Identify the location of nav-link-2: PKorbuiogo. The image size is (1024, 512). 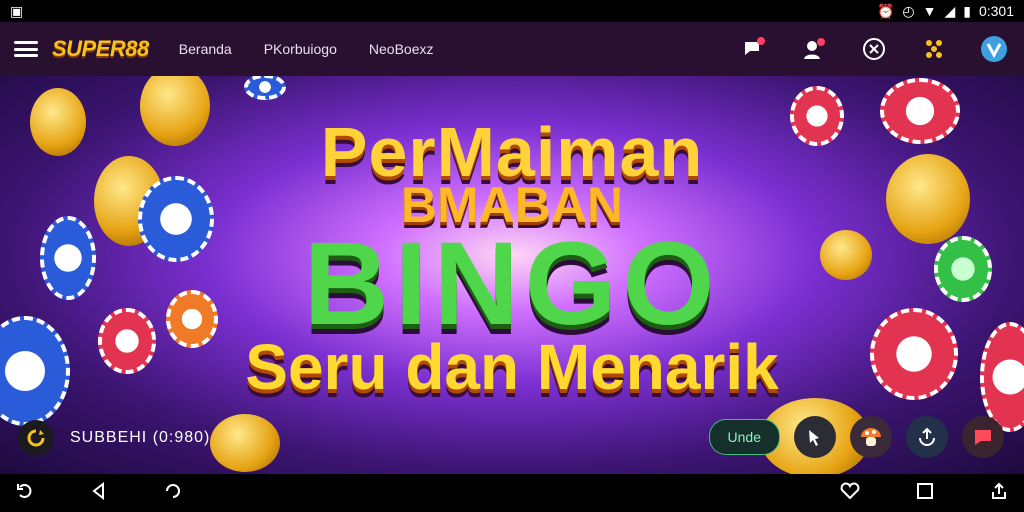
(300, 49).